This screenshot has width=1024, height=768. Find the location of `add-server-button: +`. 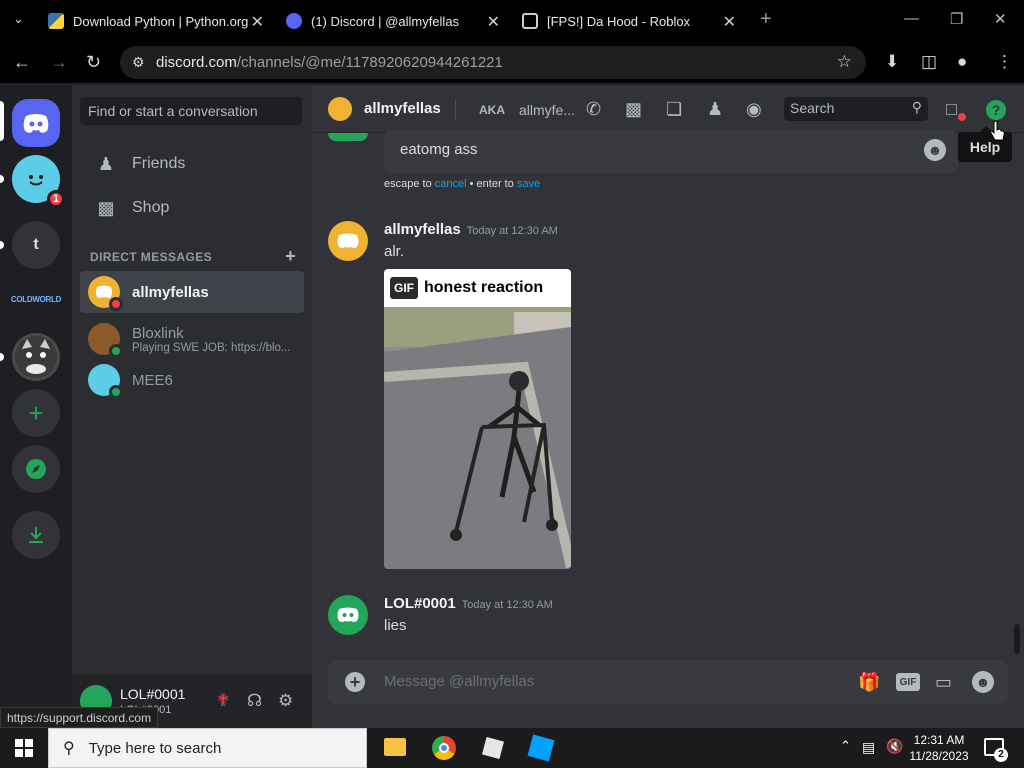

add-server-button: + is located at coordinates (36, 413).